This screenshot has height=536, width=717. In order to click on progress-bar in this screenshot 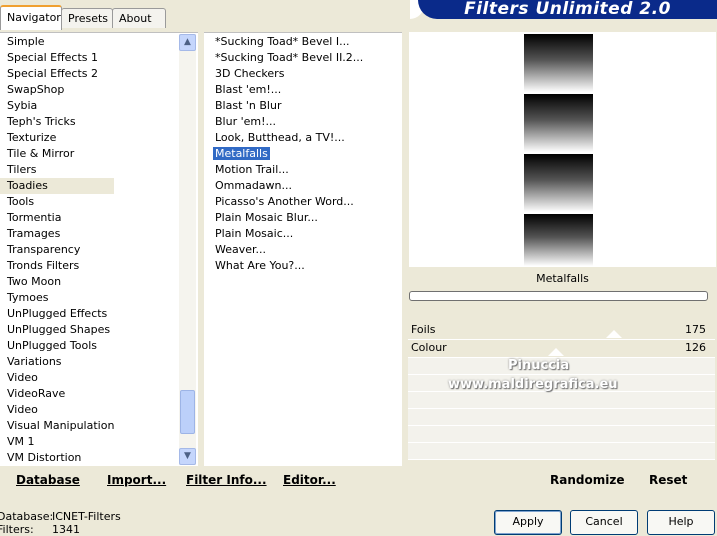, I will do `click(558, 296)`.